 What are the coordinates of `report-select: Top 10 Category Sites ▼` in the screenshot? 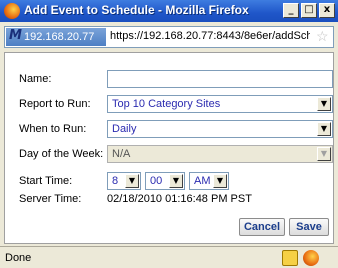 It's located at (220, 104).